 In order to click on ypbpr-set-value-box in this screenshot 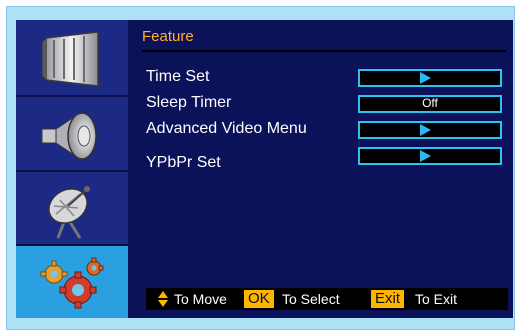, I will do `click(430, 156)`.